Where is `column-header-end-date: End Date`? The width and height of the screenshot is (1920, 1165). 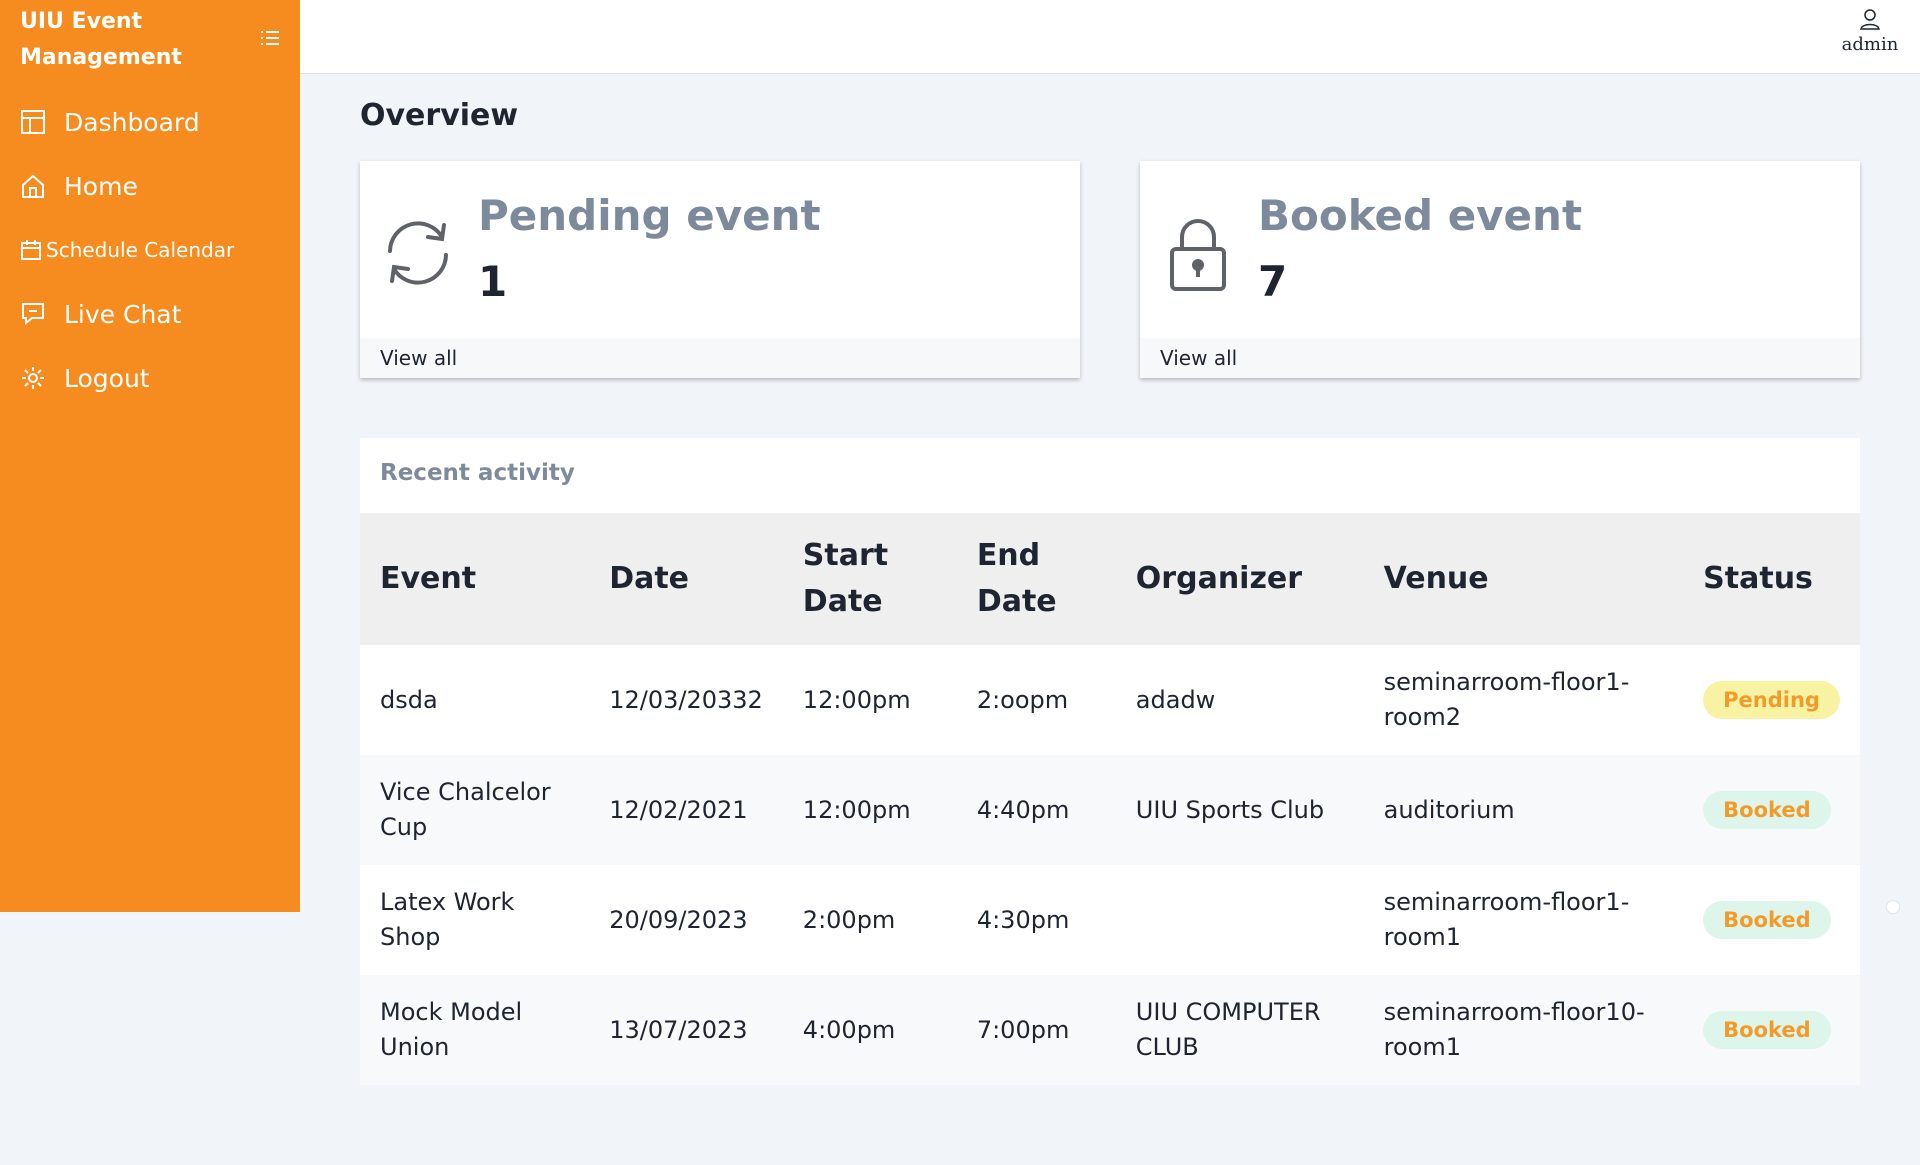
column-header-end-date: End Date is located at coordinates (1016, 578).